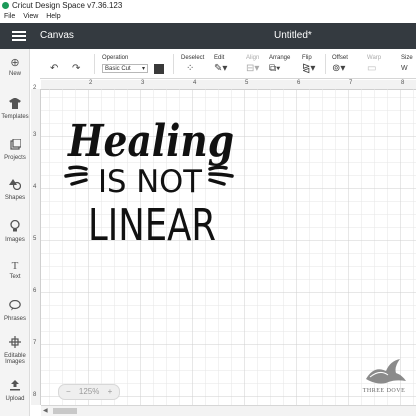  What do you see at coordinates (76, 68) in the screenshot?
I see `redo-icon: ↷` at bounding box center [76, 68].